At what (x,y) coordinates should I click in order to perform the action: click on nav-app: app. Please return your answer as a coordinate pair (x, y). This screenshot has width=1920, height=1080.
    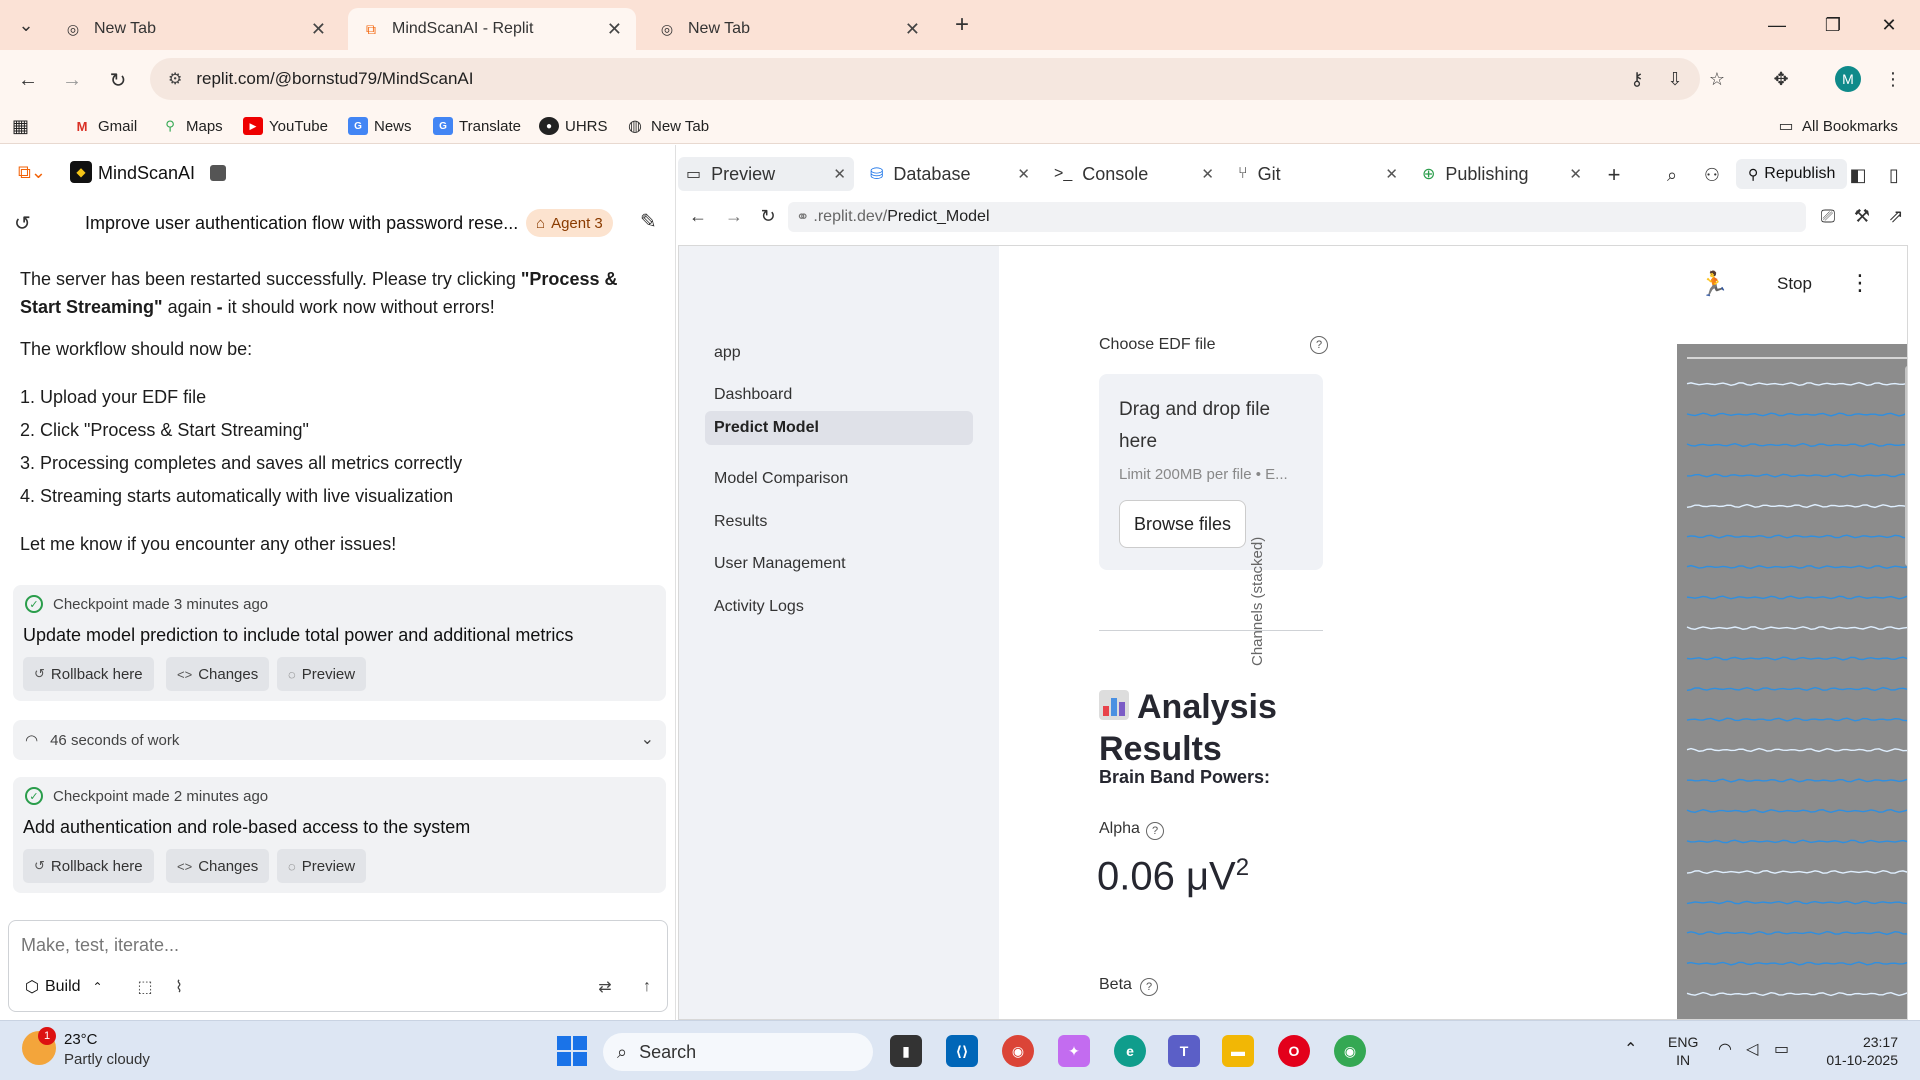
    Looking at the image, I should click on (727, 353).